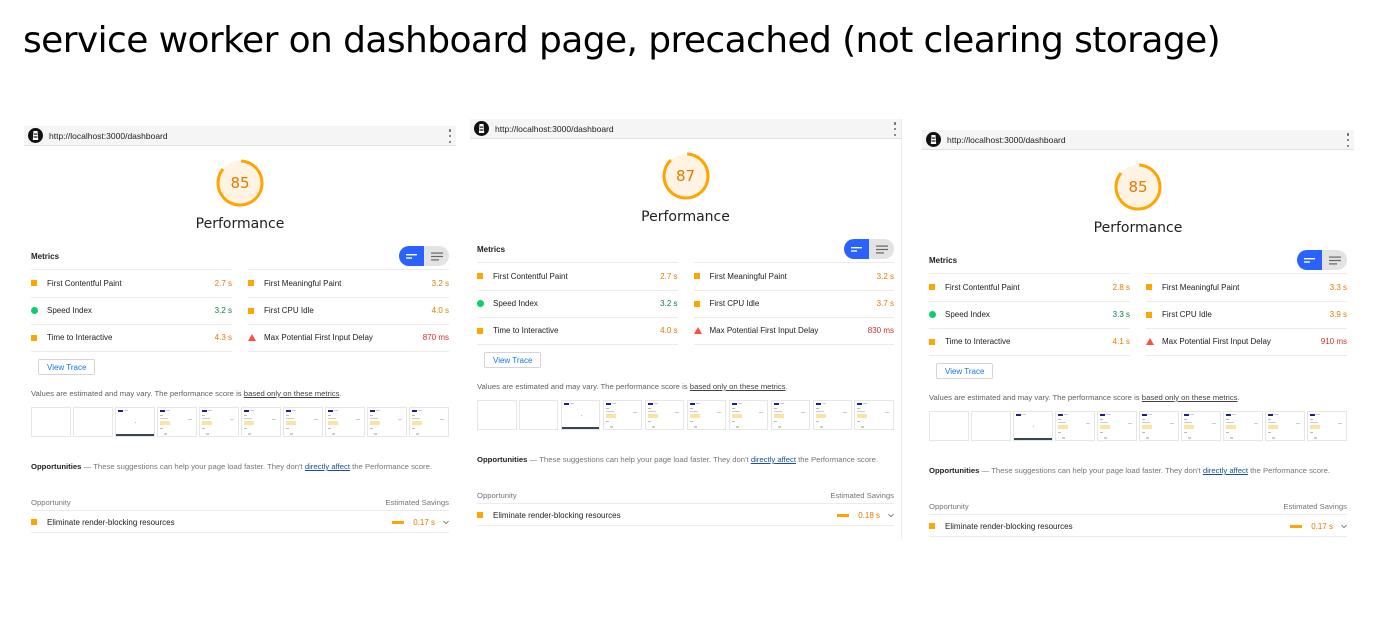 The width and height of the screenshot is (1400, 620). What do you see at coordinates (1029, 342) in the screenshot?
I see `metric-row: Time to Interactive 4.1 s` at bounding box center [1029, 342].